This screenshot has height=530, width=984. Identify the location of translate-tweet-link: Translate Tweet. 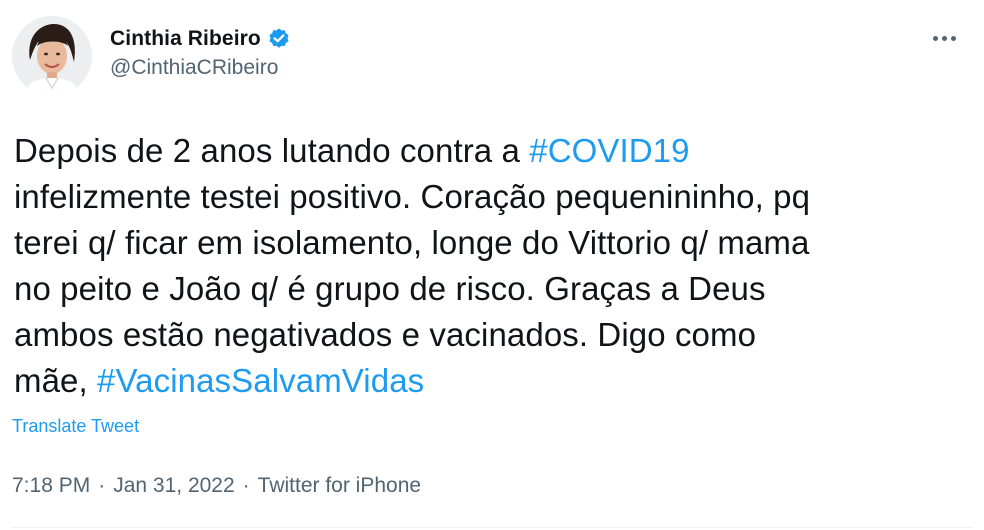
(75, 426).